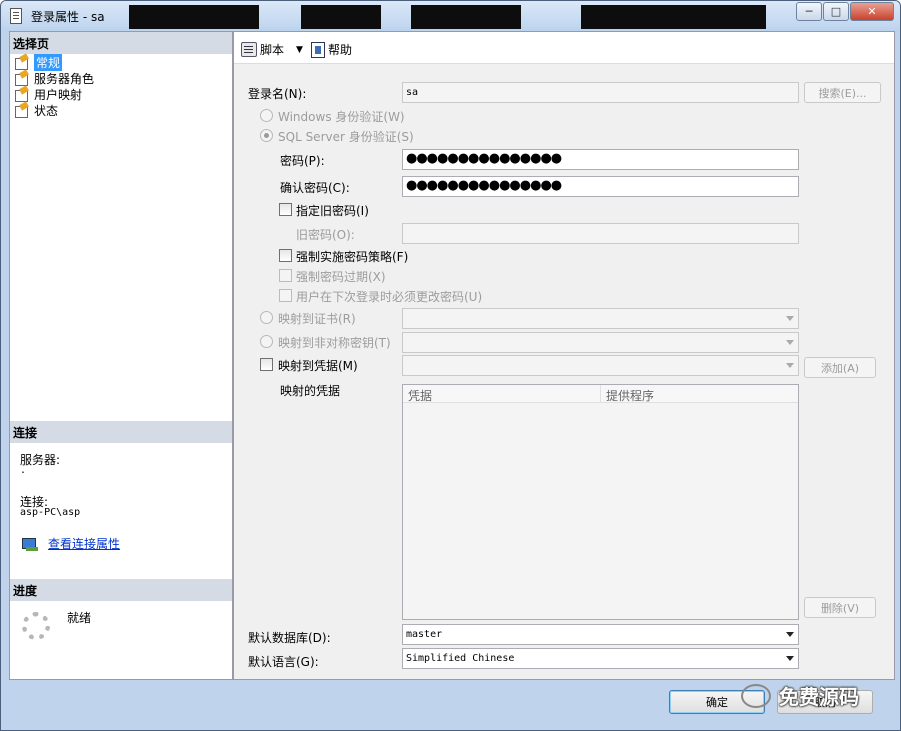 The width and height of the screenshot is (901, 731). Describe the element at coordinates (389, 297) in the screenshot. I see `must-change-label: 用户在下次登录时必须更改密码(U)` at that location.